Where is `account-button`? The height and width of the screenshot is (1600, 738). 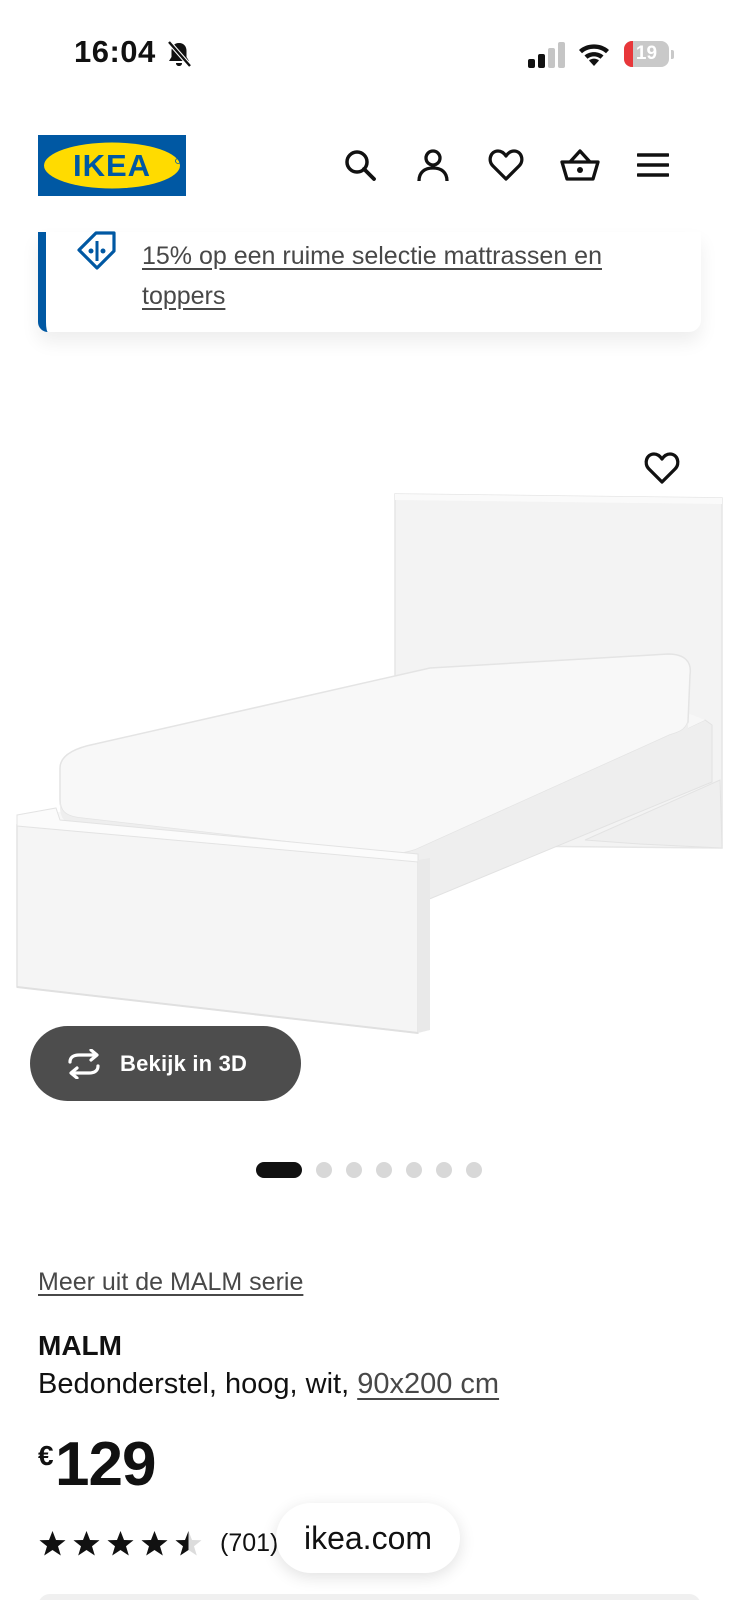
account-button is located at coordinates (433, 165).